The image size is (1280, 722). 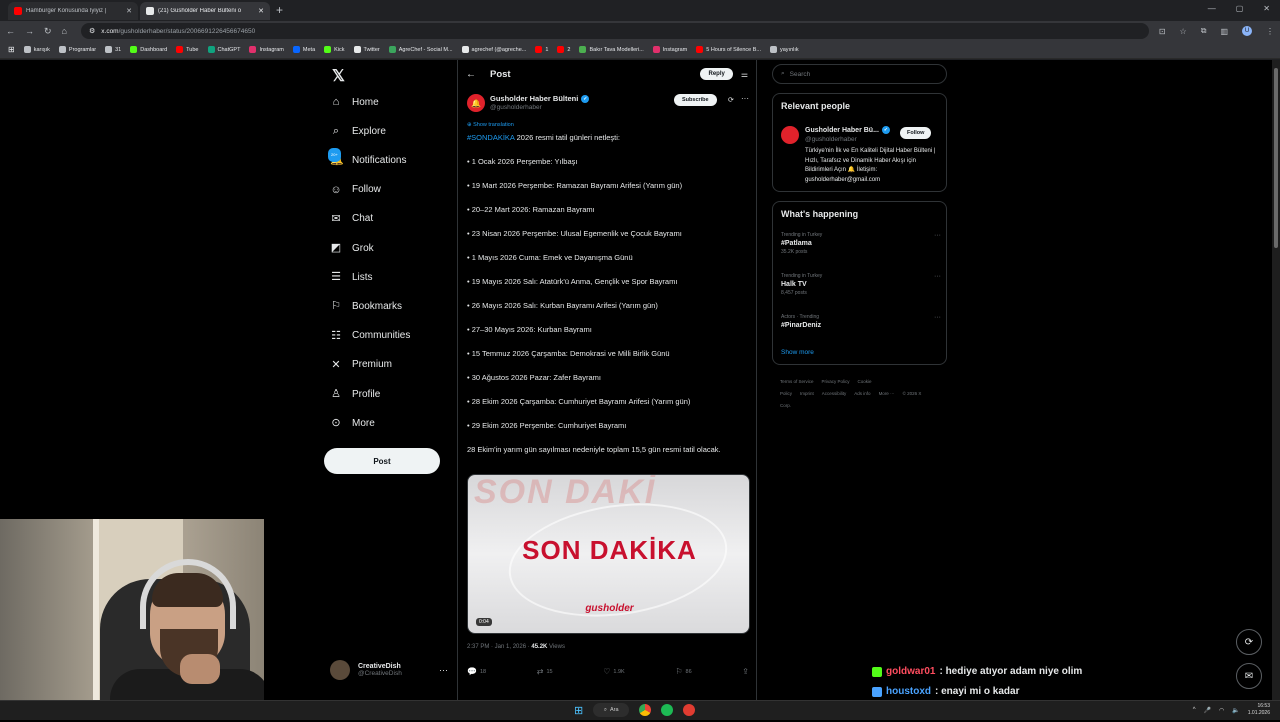 What do you see at coordinates (608, 554) in the screenshot?
I see `post-video: SON DAKİ SON DAKİKA gusholder 0:04` at bounding box center [608, 554].